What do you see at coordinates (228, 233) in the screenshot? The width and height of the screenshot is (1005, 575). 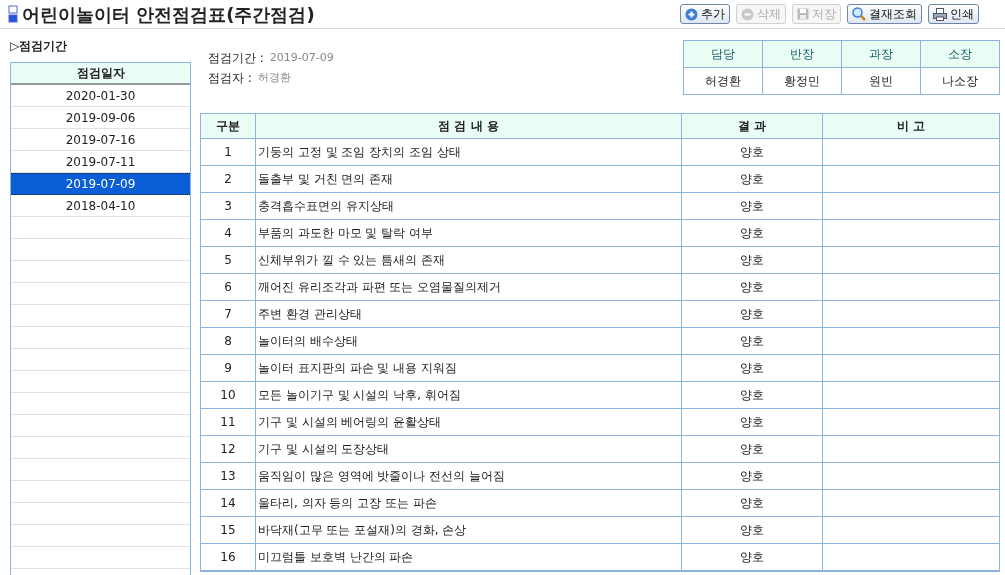 I see `table-cell: 4` at bounding box center [228, 233].